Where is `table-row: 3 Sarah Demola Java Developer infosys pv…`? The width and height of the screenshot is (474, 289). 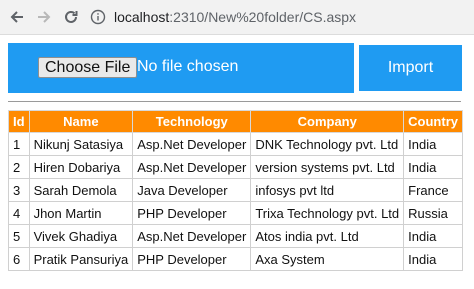 table-row: 3 Sarah Demola Java Developer infosys pv… is located at coordinates (235, 190).